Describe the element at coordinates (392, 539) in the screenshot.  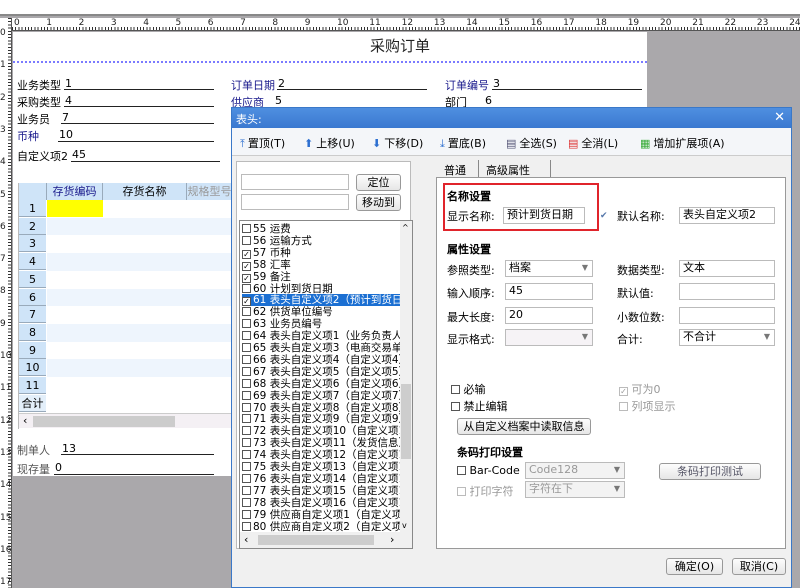
I see `scroll-right-icon: ›` at that location.